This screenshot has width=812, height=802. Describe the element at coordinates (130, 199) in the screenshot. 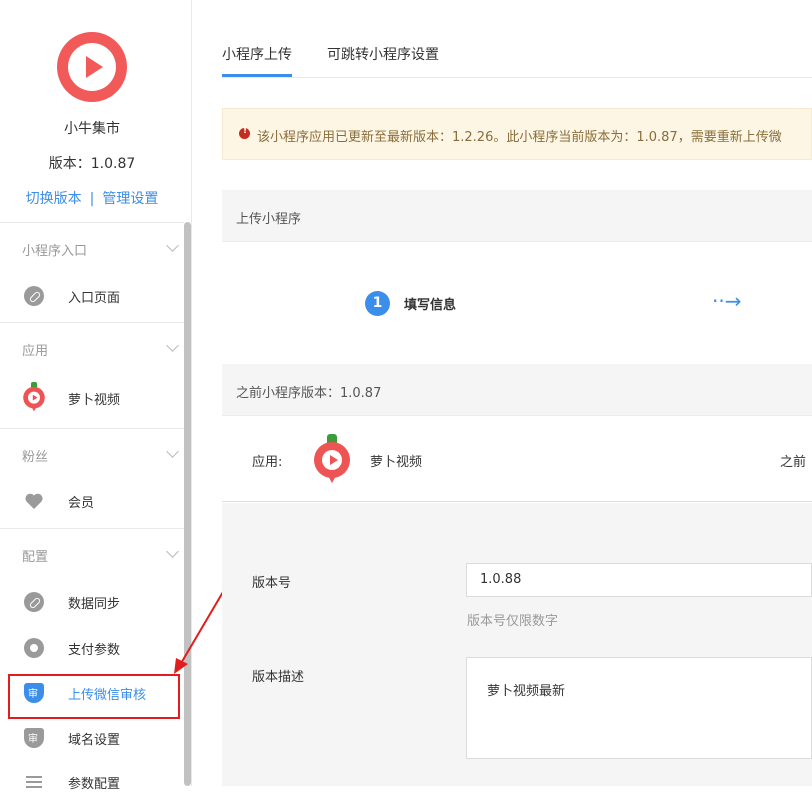

I see `manage-settings-link: 管理设置` at that location.